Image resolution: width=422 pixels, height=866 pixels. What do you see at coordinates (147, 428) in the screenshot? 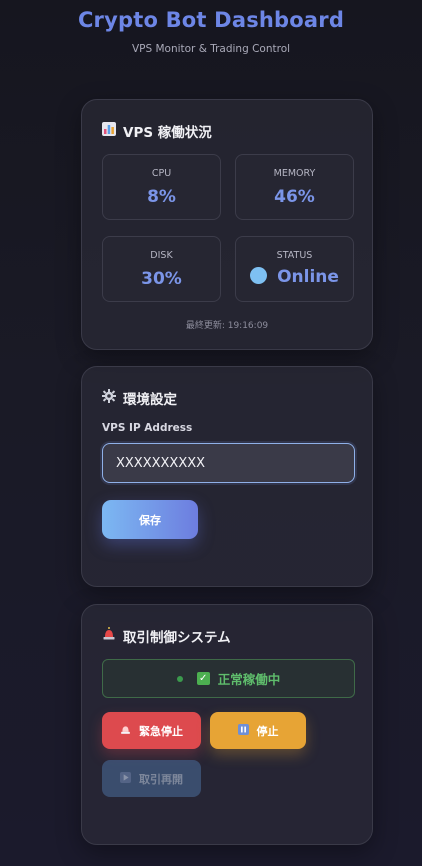
I see `vps-ip-label: VPS IP Address` at bounding box center [147, 428].